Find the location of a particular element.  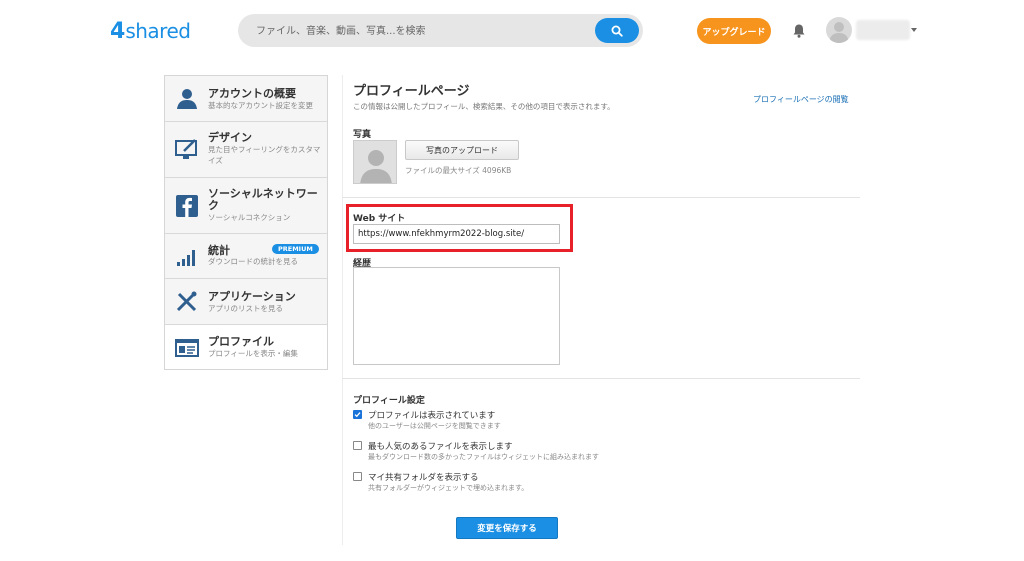

website-input is located at coordinates (456, 234).